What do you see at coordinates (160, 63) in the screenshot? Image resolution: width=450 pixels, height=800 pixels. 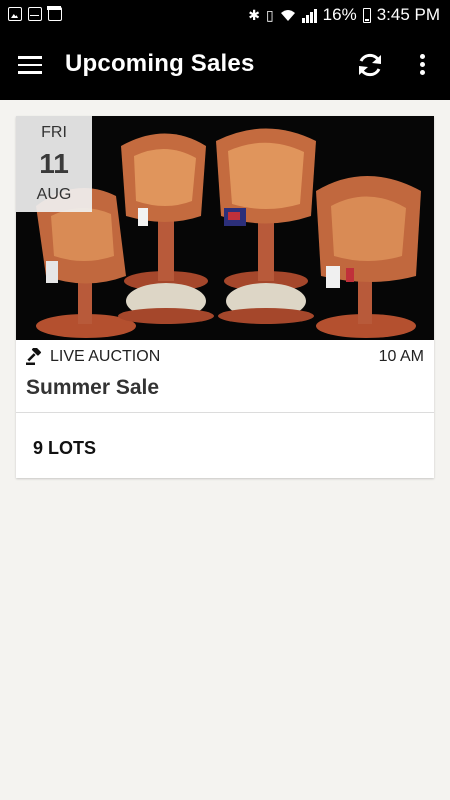 I see `page-title: Upcoming Sales` at bounding box center [160, 63].